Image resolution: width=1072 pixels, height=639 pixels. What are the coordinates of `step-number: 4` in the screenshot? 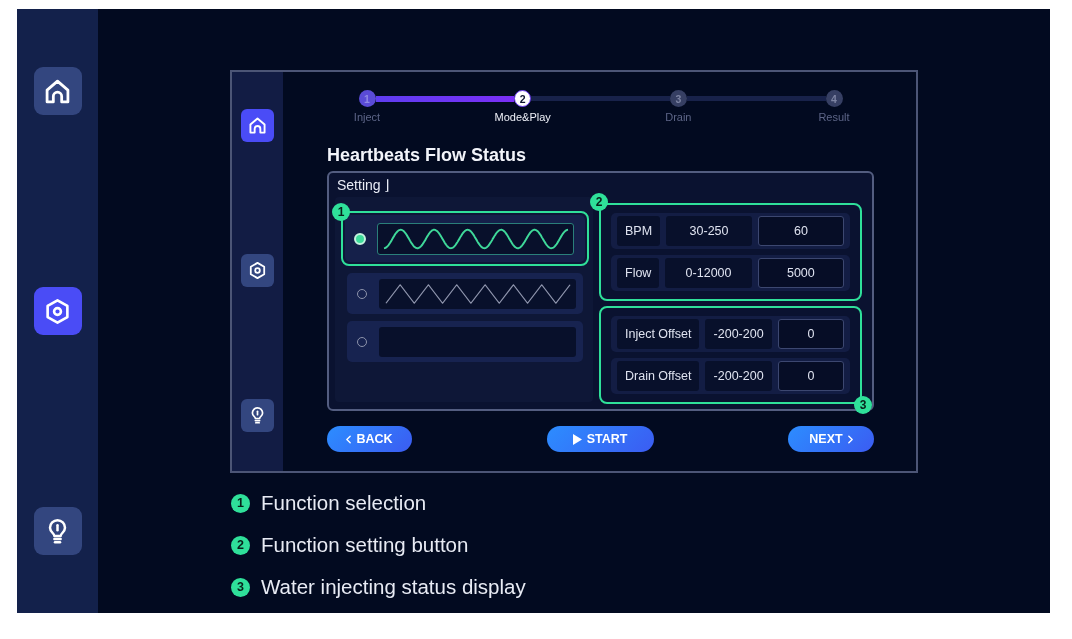 It's located at (834, 98).